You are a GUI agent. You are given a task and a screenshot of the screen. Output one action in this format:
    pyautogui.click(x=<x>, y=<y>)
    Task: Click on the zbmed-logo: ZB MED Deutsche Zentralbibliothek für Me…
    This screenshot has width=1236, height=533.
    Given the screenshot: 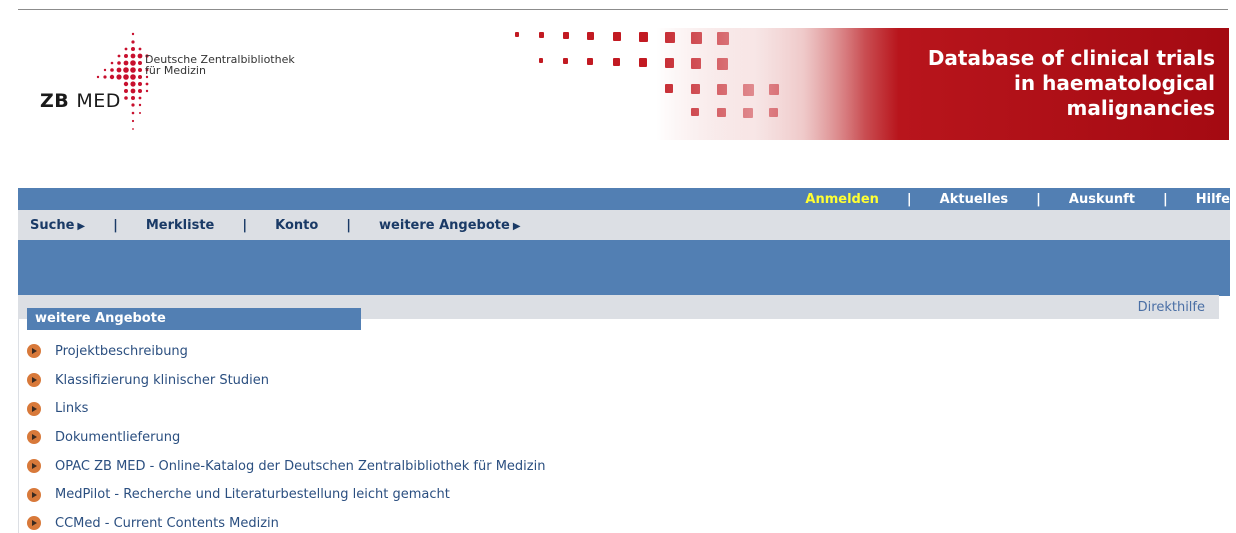 What is the action you would take?
    pyautogui.click(x=180, y=83)
    